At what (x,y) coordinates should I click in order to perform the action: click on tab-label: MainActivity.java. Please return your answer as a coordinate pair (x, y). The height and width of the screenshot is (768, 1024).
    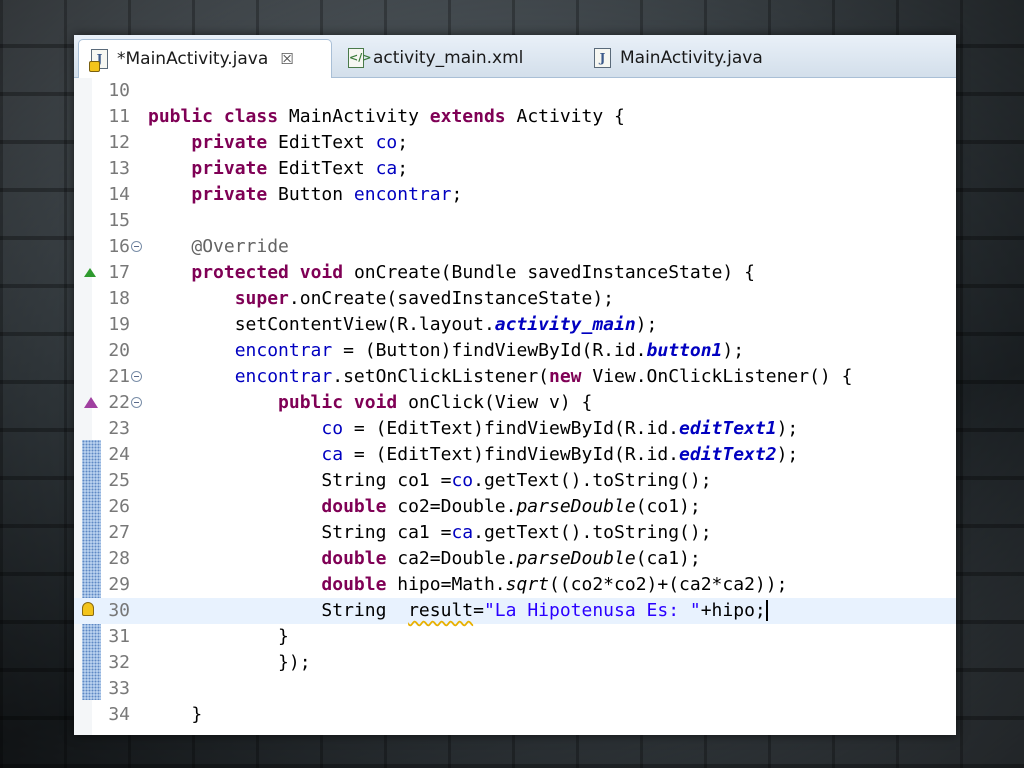
    Looking at the image, I should click on (691, 58).